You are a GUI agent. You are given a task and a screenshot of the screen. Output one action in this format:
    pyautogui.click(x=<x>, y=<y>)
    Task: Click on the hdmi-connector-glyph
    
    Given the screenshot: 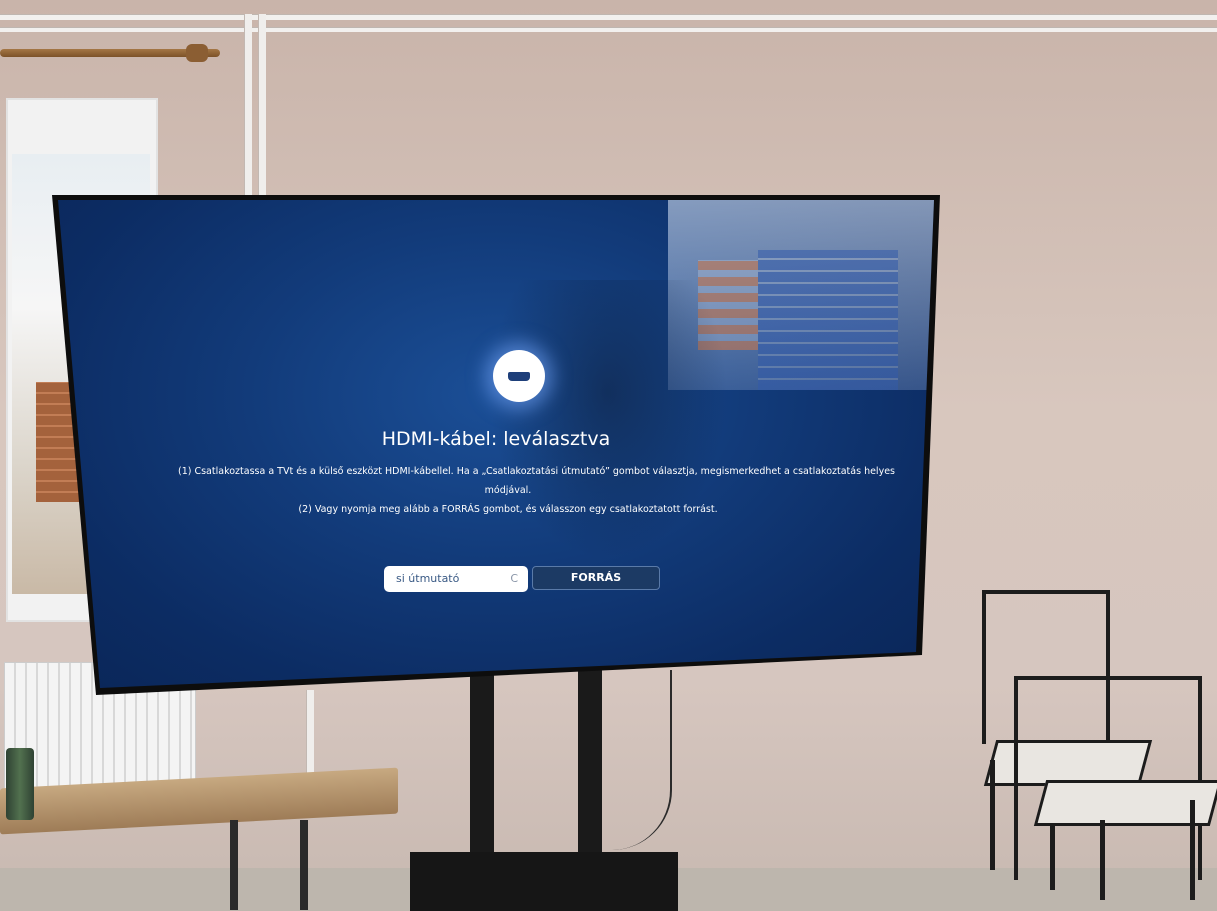 What is the action you would take?
    pyautogui.click(x=519, y=376)
    